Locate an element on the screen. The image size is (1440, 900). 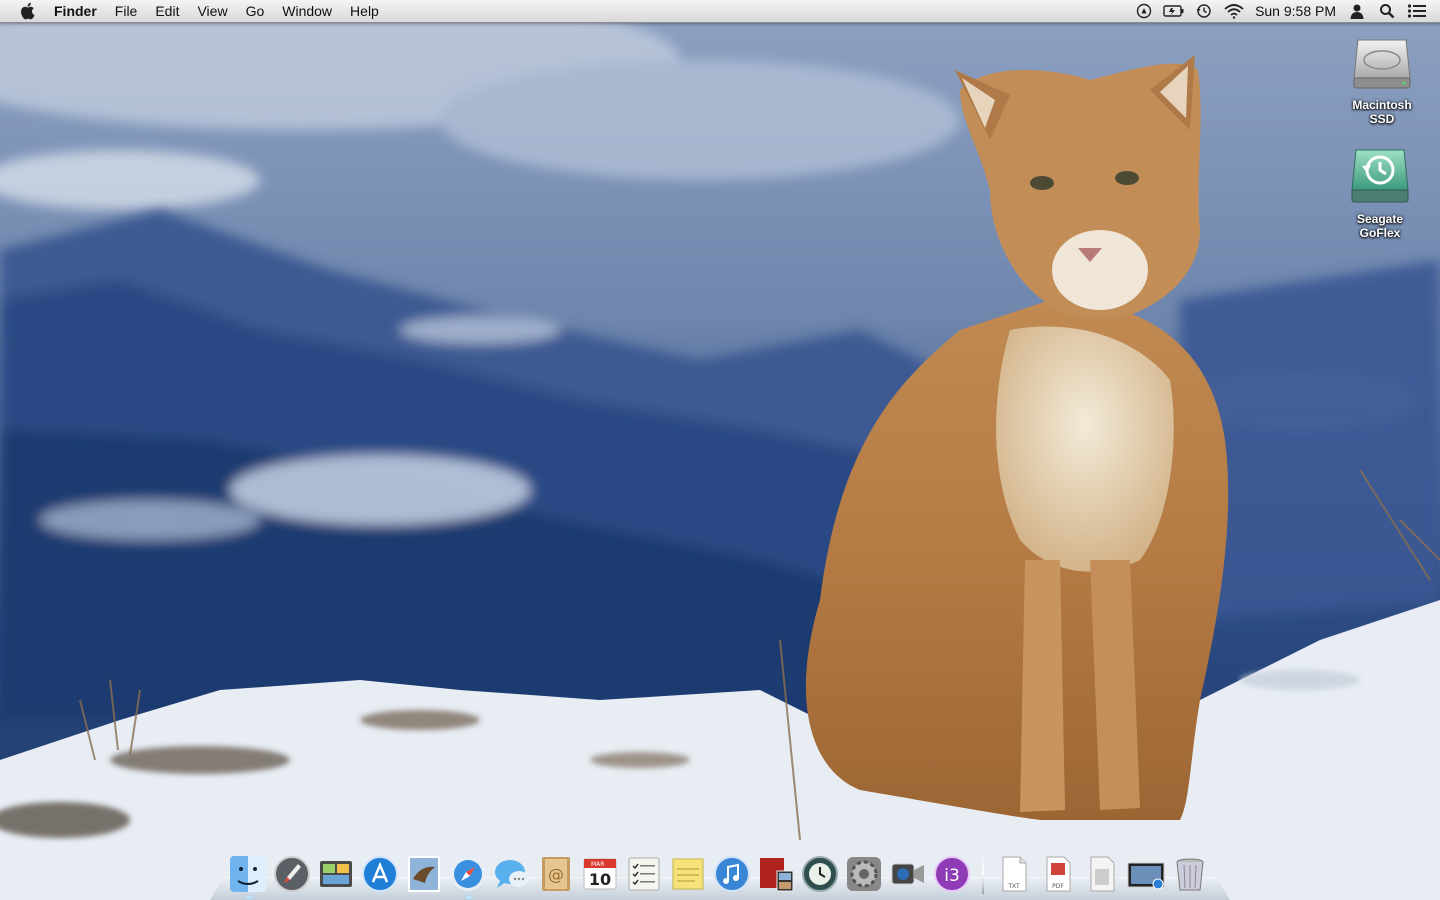
calendar-icon: MAR 10 is located at coordinates (600, 874).